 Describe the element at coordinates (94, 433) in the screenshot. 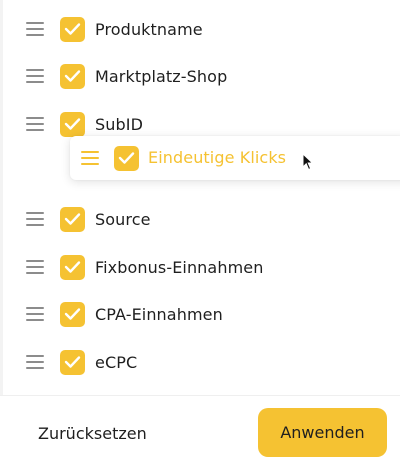

I see `reset-button: Zurücksetzen` at that location.